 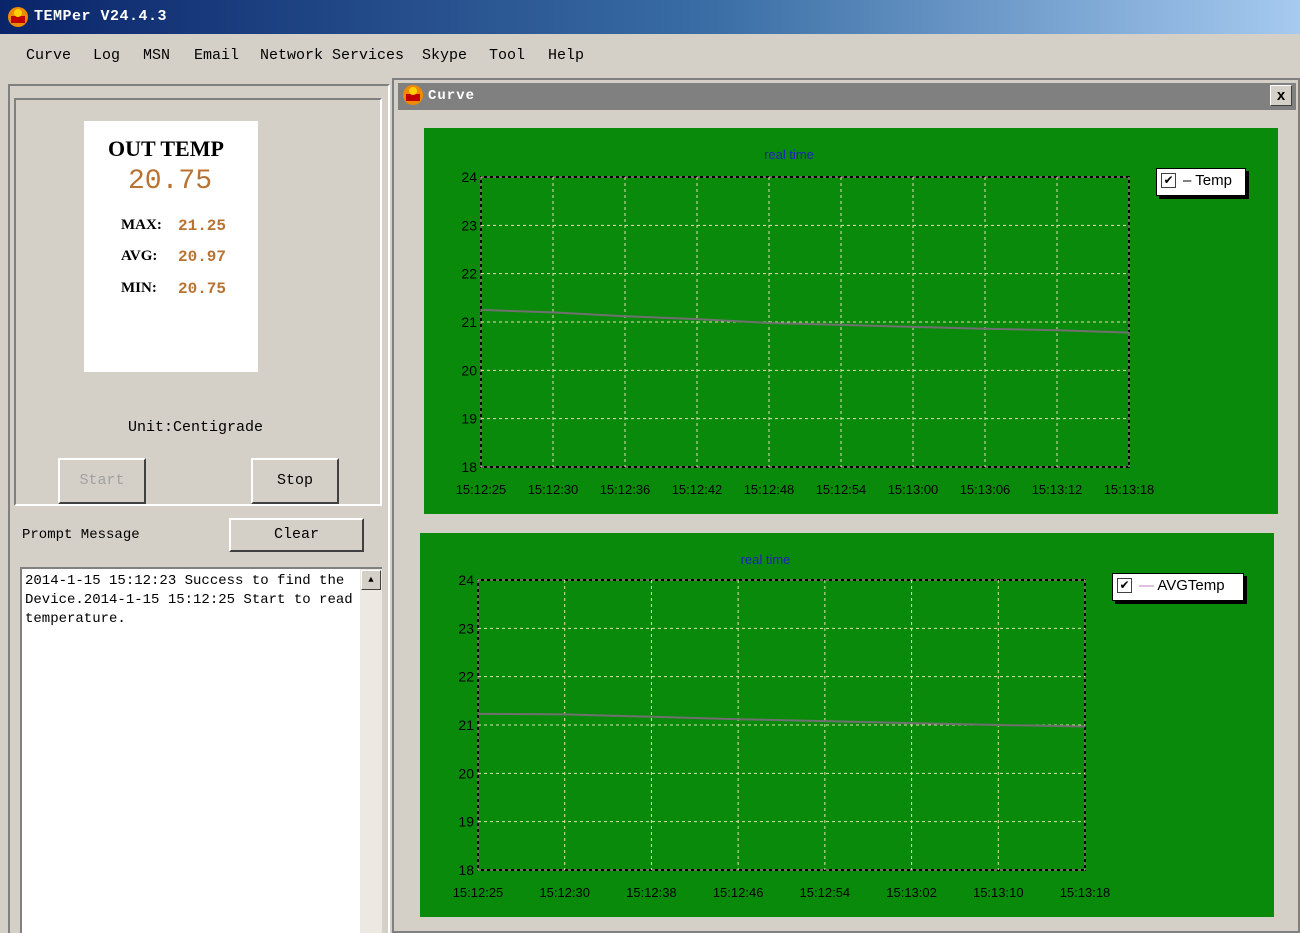 I want to click on temper-app-icon, so click(x=18, y=17).